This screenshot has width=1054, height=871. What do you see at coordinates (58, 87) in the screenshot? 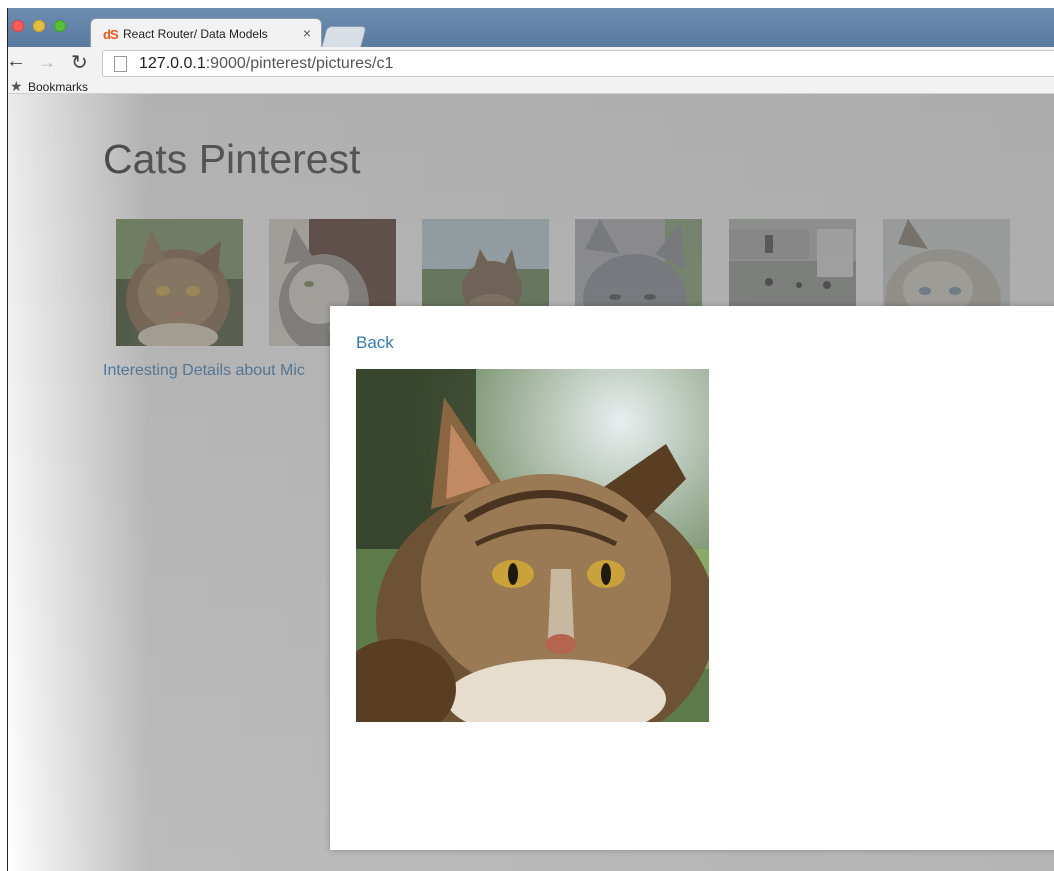
I see `bookmarks-label: Bookmarks` at bounding box center [58, 87].